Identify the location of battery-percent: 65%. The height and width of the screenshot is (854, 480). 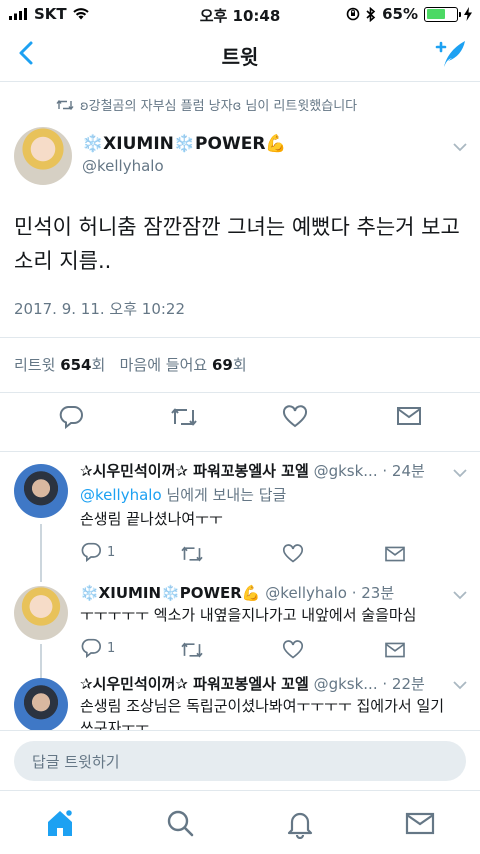
(400, 14).